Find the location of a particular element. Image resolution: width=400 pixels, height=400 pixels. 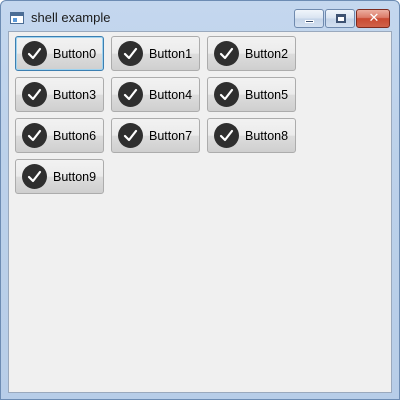

maximize-button is located at coordinates (340, 18).